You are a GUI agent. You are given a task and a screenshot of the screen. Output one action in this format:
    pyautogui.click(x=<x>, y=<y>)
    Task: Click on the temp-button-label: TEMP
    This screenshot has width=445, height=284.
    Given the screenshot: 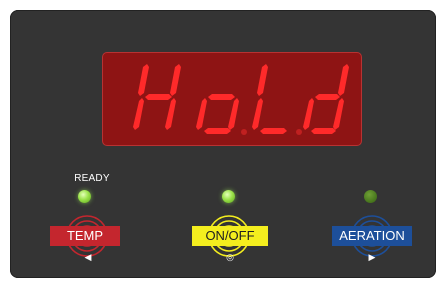 What is the action you would take?
    pyautogui.click(x=85, y=236)
    